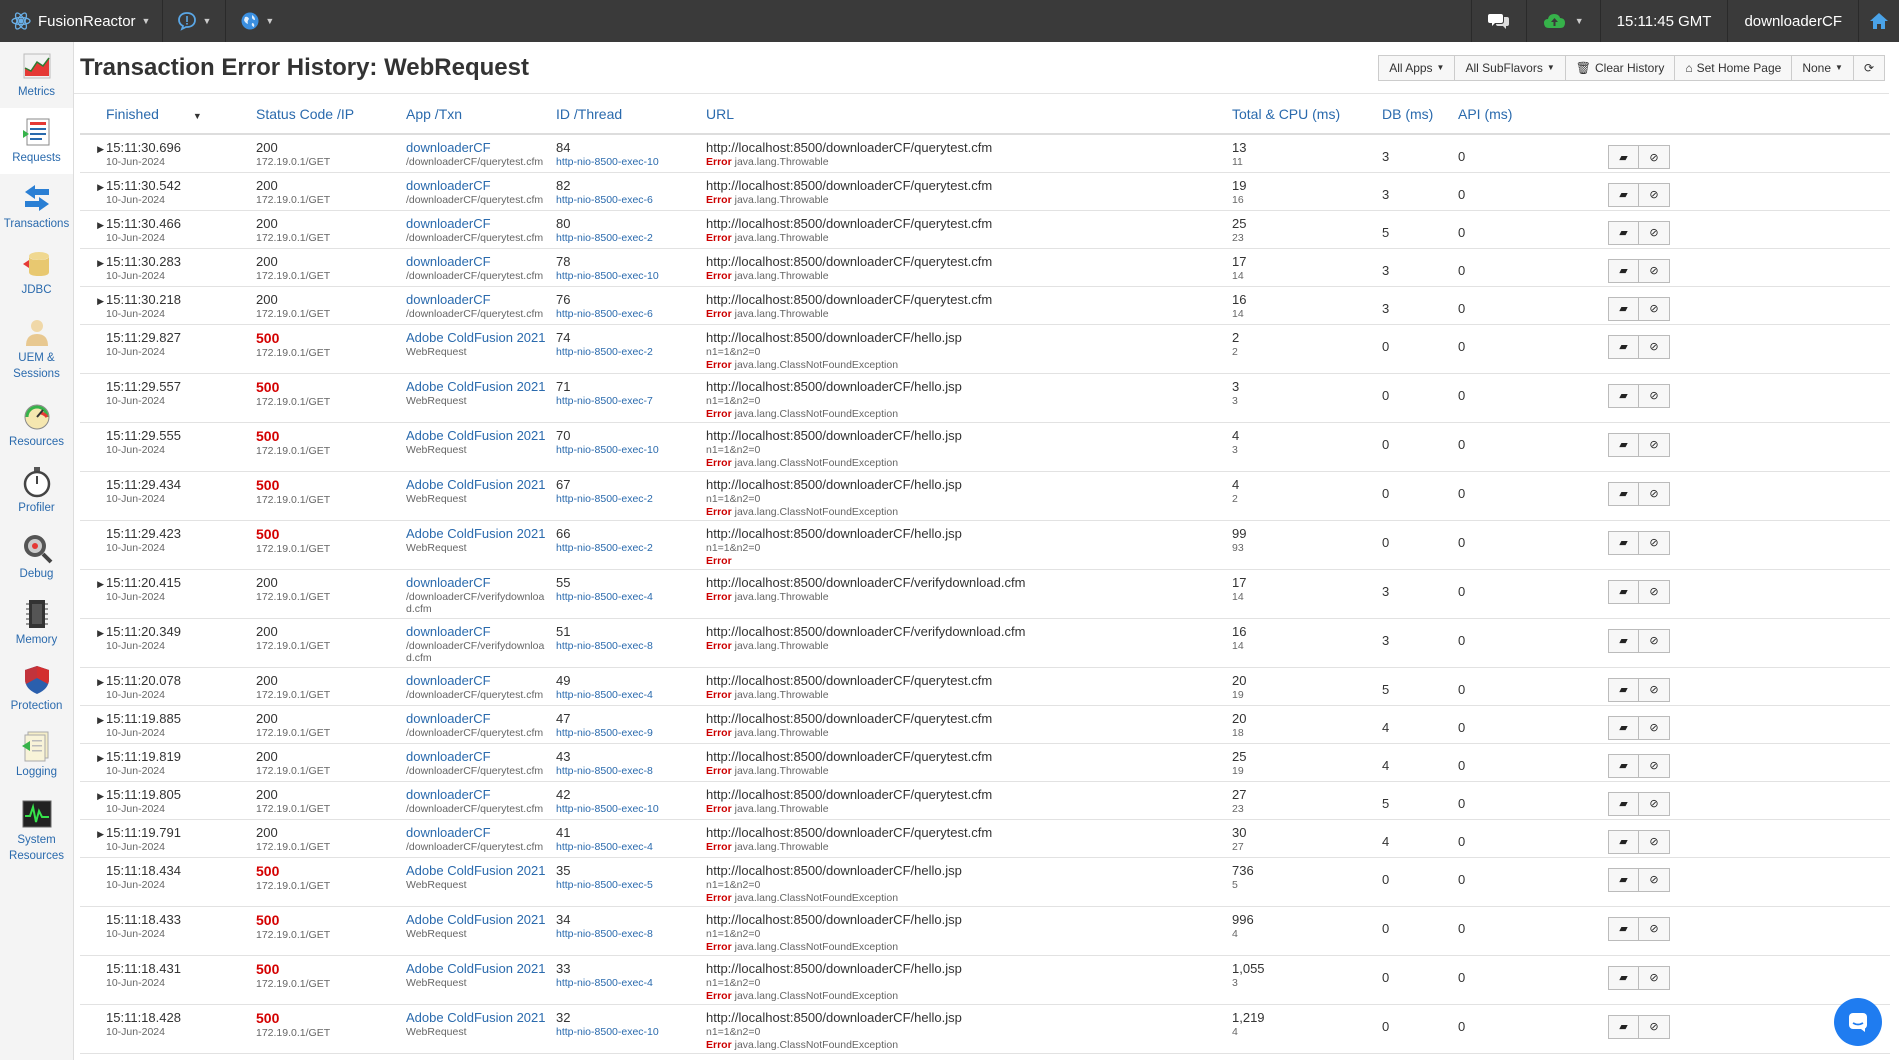 The width and height of the screenshot is (1899, 1060). Describe the element at coordinates (1533, 114) in the screenshot. I see `column-header-api: API (ms)` at that location.